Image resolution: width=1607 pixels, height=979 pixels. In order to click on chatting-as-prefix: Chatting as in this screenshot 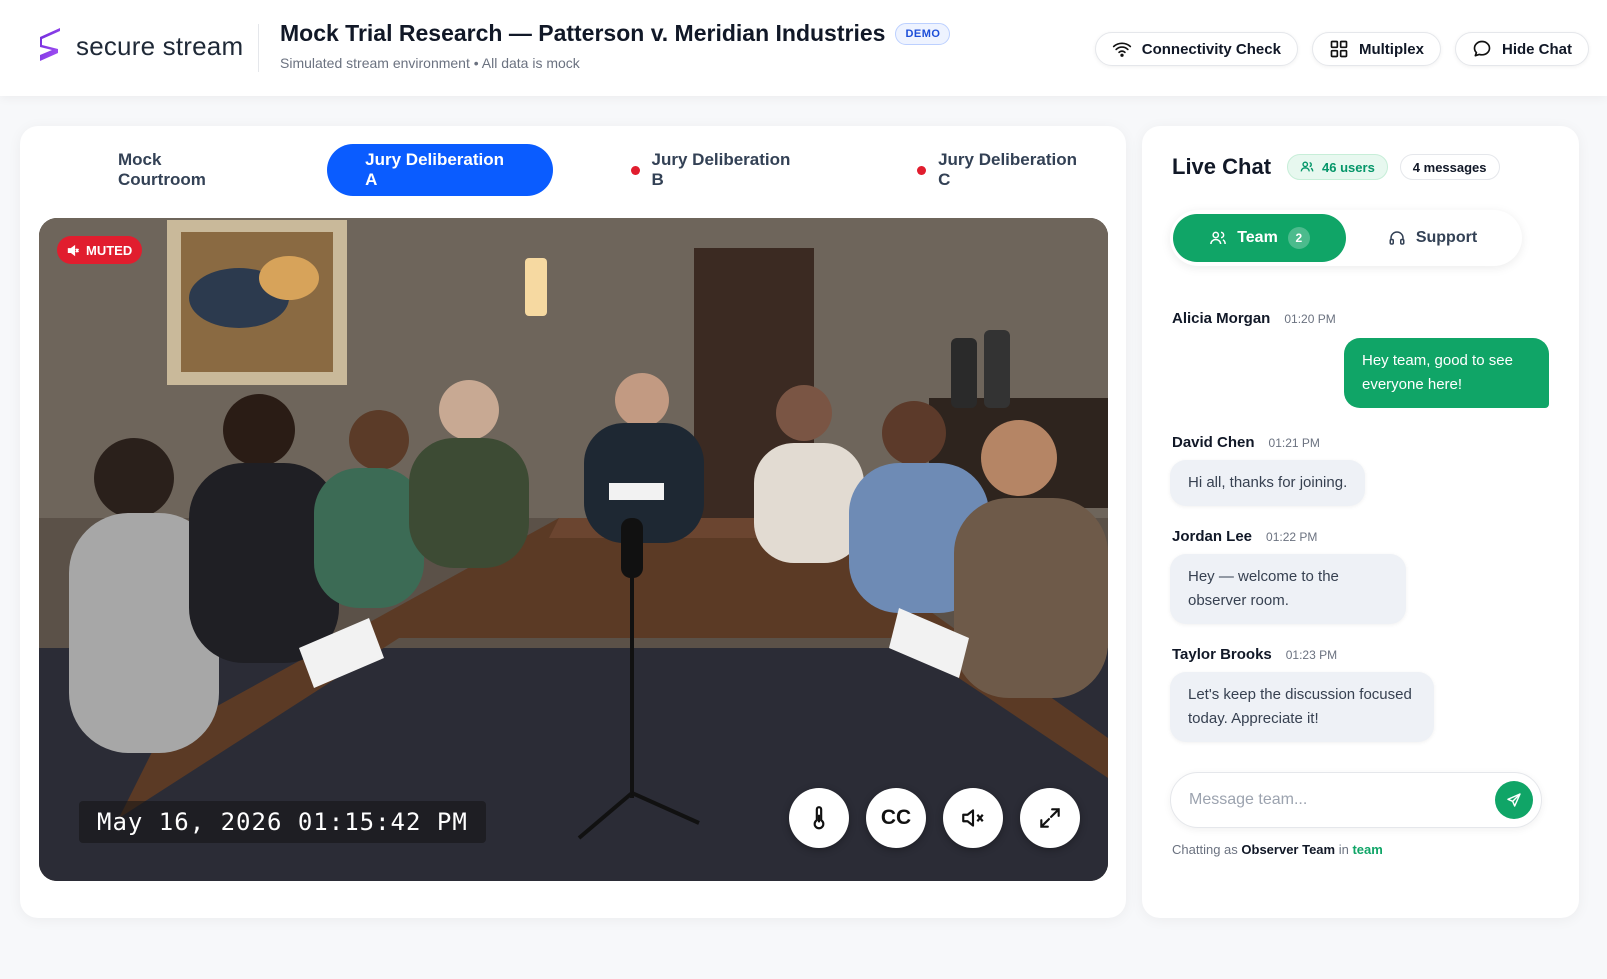, I will do `click(1205, 849)`.